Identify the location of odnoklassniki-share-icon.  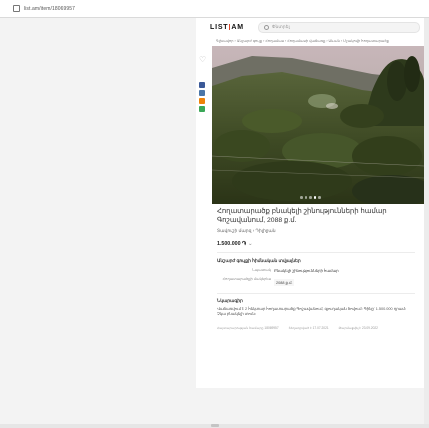
(202, 101).